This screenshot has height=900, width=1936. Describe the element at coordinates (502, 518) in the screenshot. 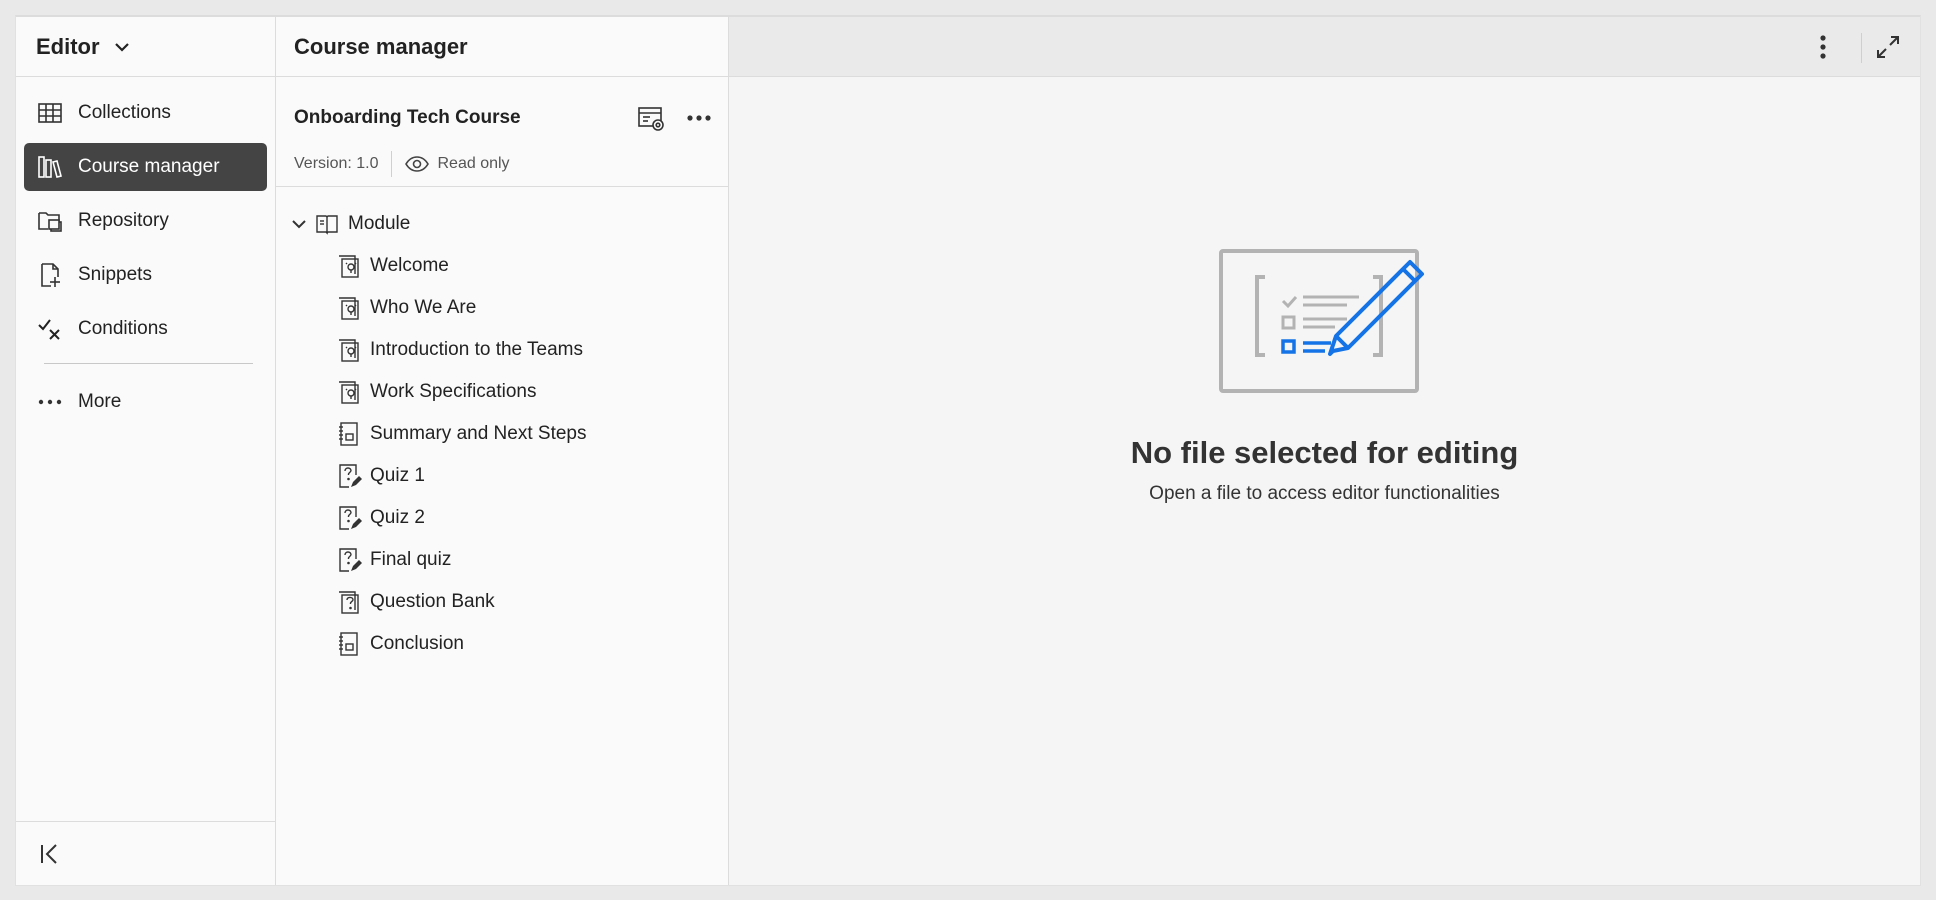

I see `tree-item: Quiz 2` at that location.